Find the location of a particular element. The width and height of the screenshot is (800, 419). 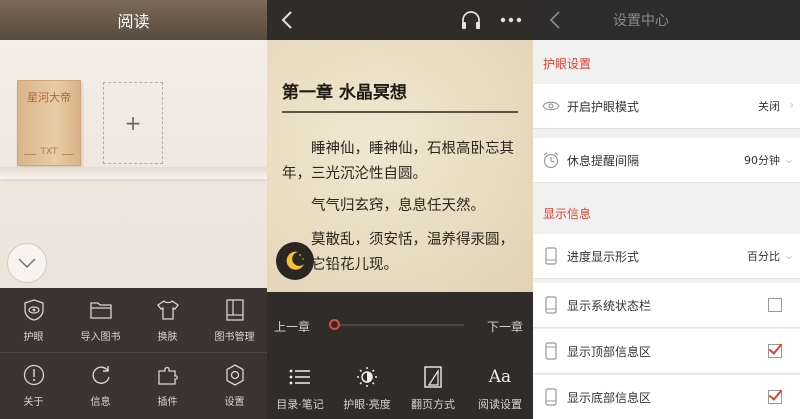

moon-icon is located at coordinates (295, 260).